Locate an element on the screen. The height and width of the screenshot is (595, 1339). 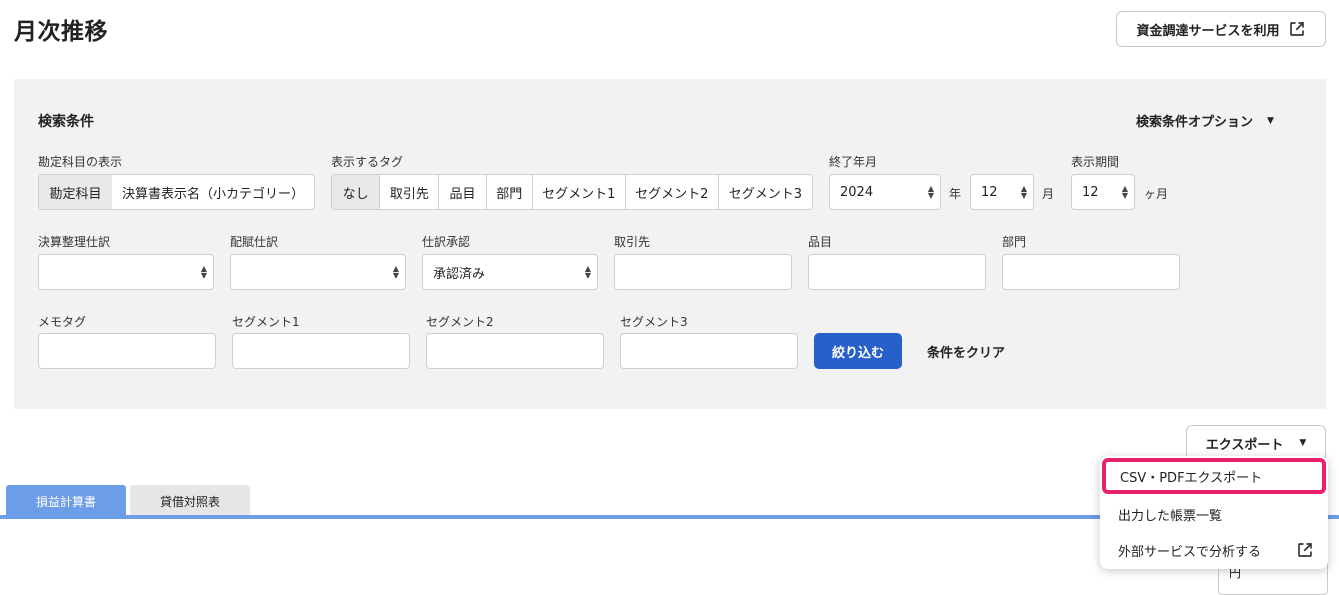
segment2-input is located at coordinates (515, 351).